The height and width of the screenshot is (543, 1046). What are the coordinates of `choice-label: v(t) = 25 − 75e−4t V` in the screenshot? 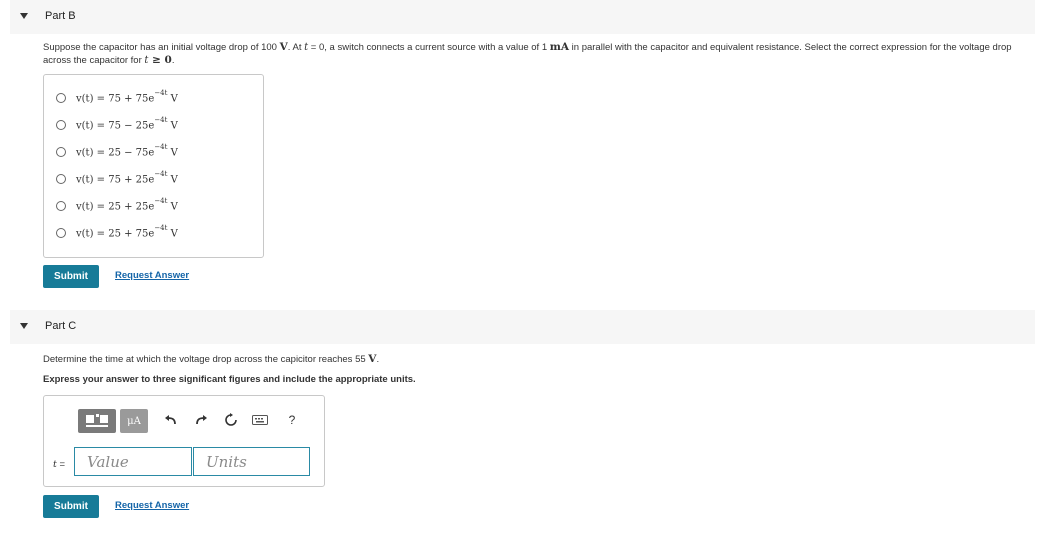 It's located at (127, 151).